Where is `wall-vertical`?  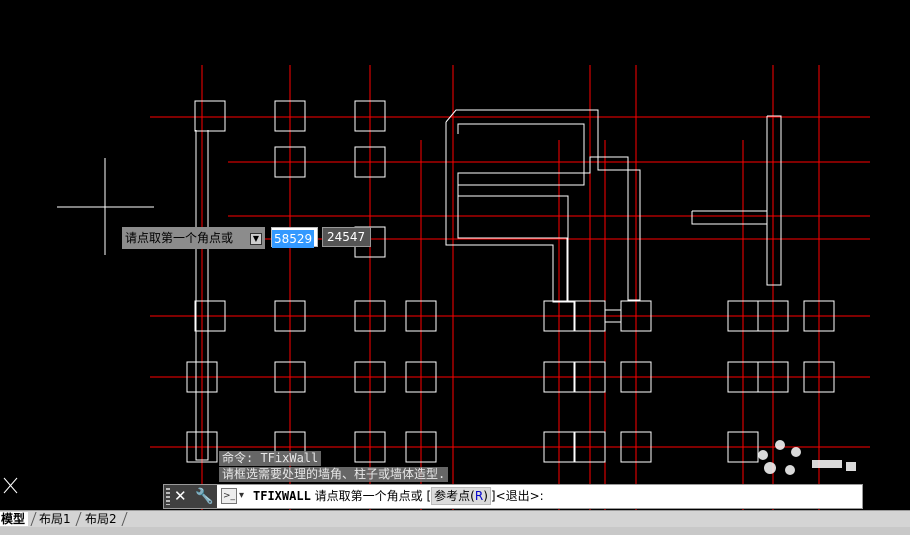
wall-vertical is located at coordinates (774, 200).